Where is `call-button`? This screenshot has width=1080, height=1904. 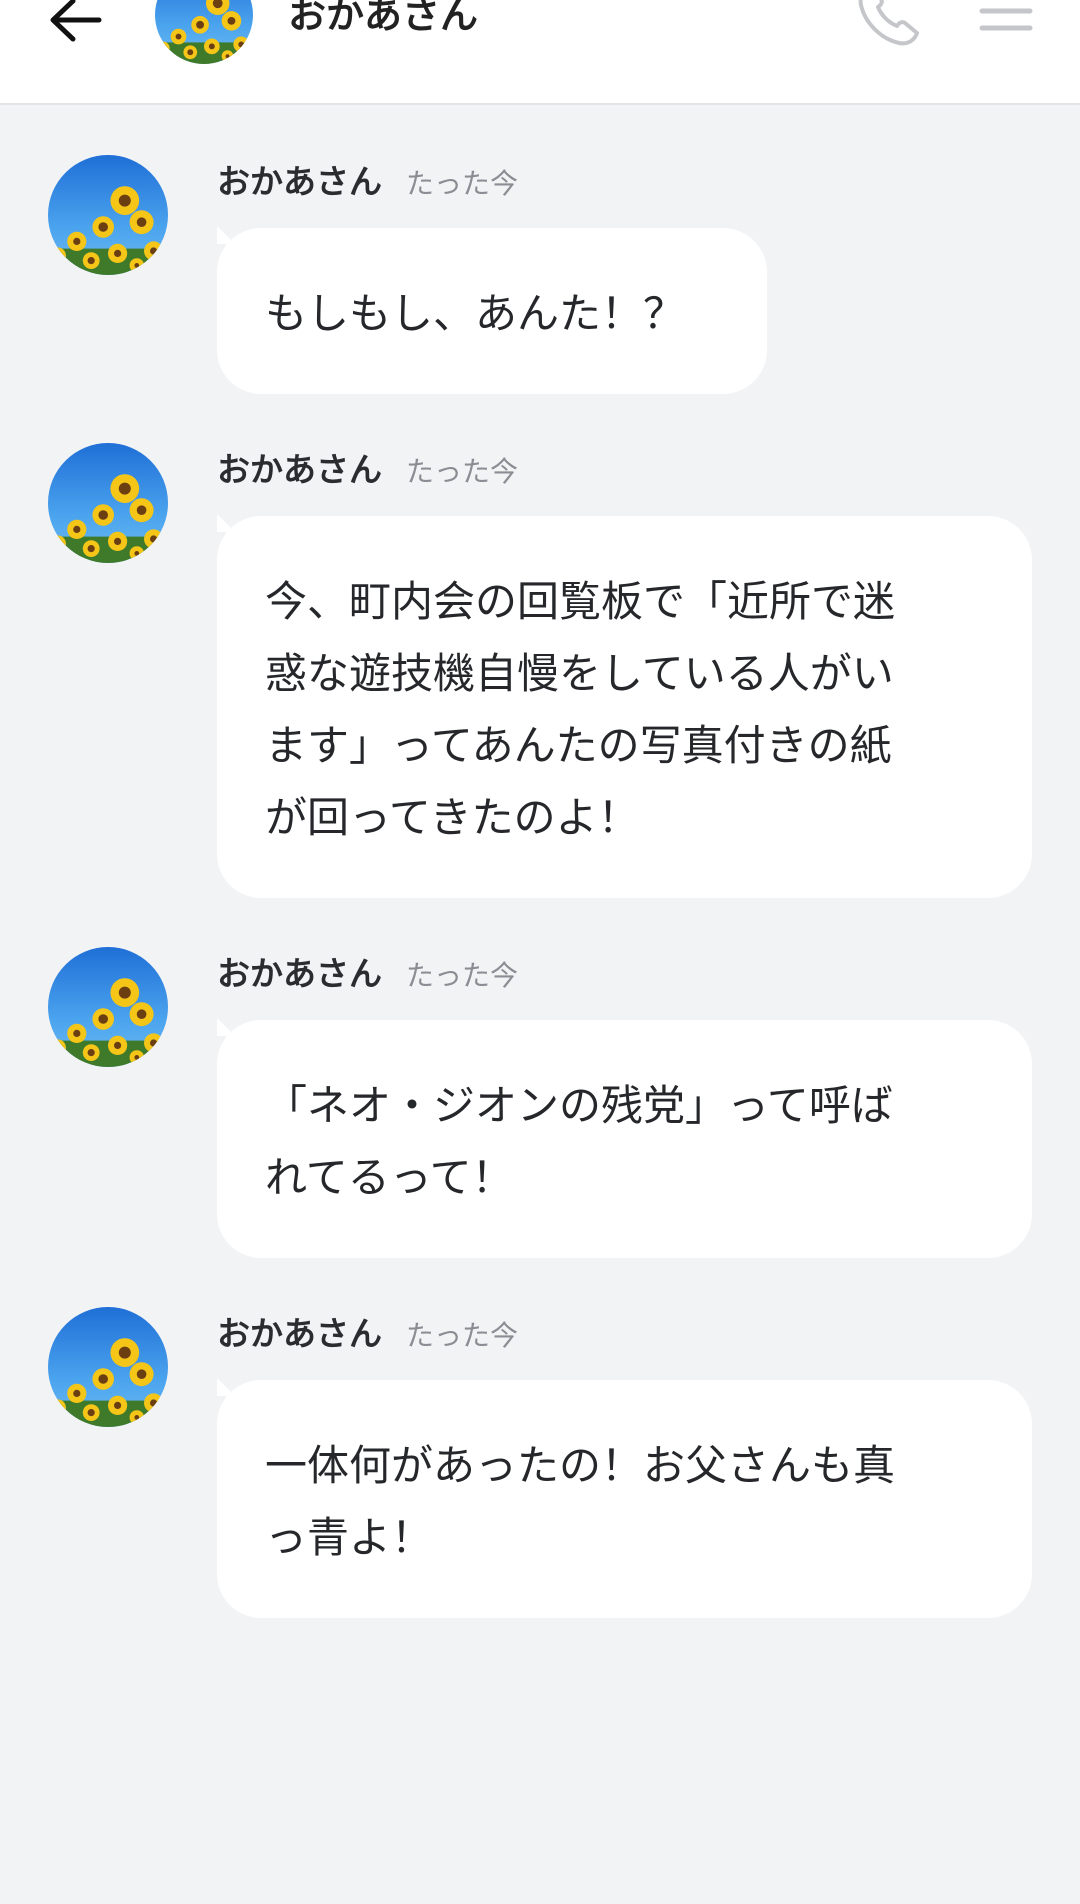 call-button is located at coordinates (888, 27).